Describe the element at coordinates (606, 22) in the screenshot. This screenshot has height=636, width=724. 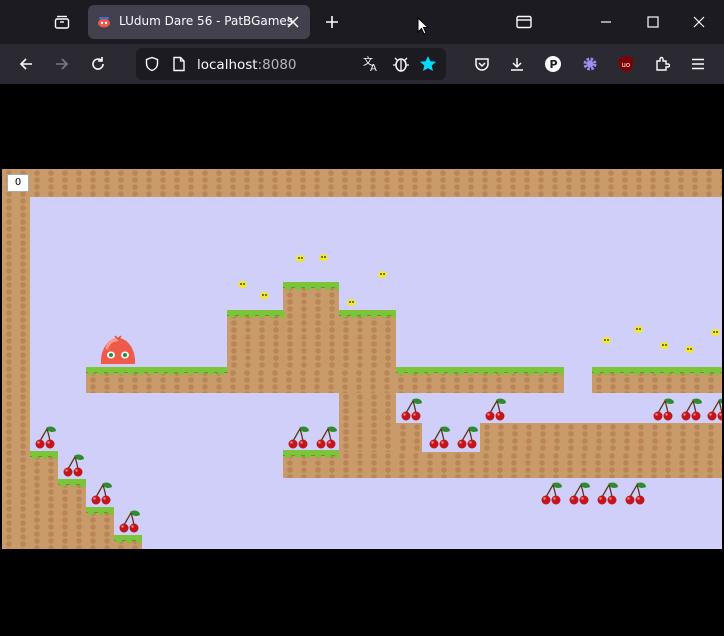
I see `minimize-icon` at that location.